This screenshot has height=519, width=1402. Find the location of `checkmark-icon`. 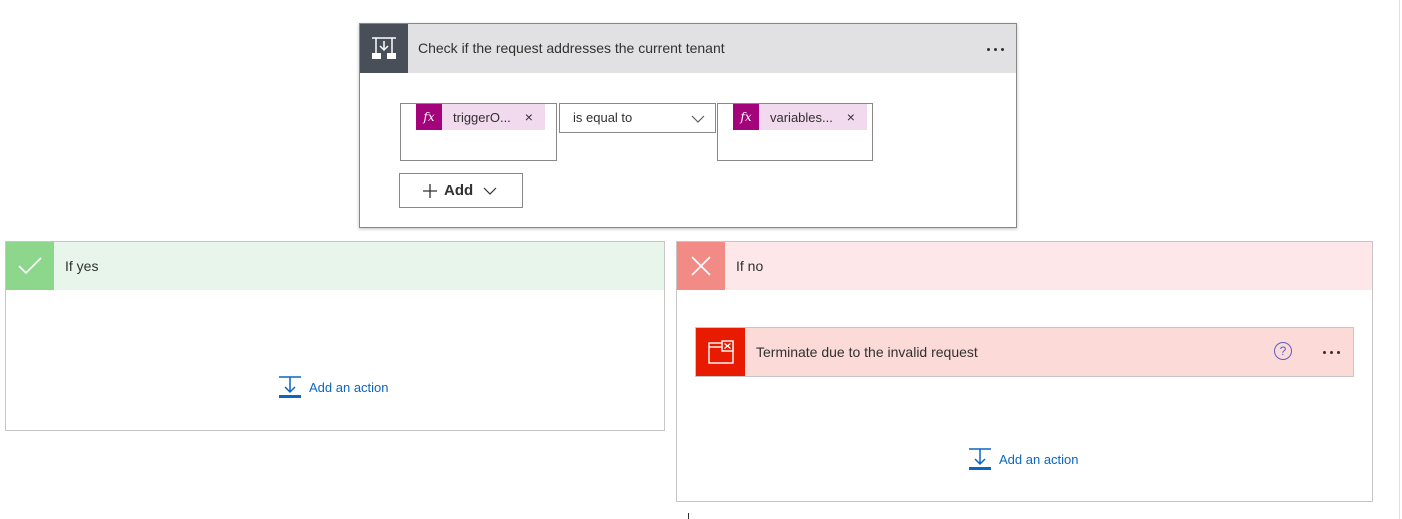

checkmark-icon is located at coordinates (30, 266).